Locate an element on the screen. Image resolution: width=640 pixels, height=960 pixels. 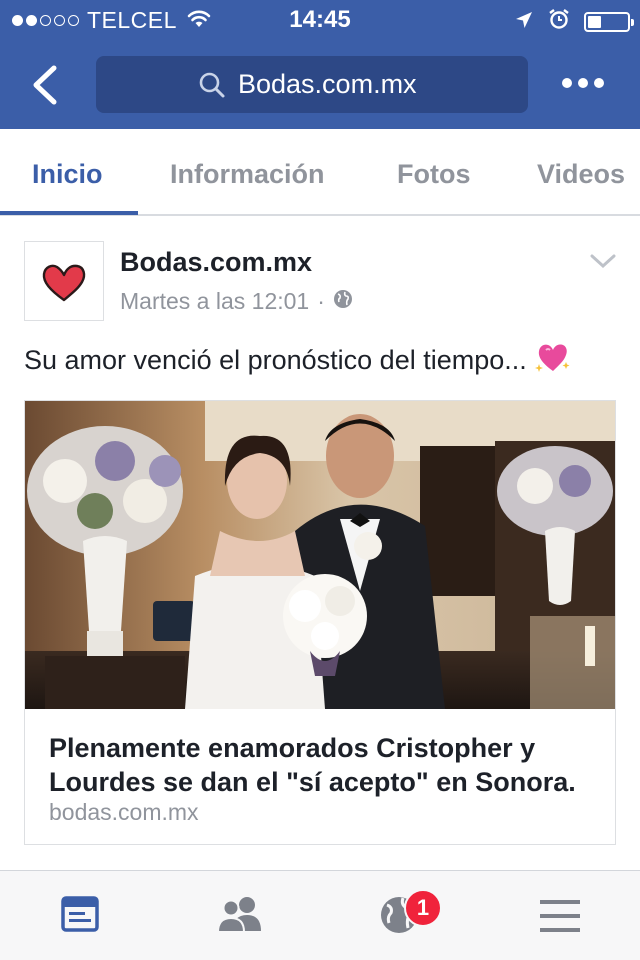
post-timestamp: Martes a las 12:01 is located at coordinates (214, 301).